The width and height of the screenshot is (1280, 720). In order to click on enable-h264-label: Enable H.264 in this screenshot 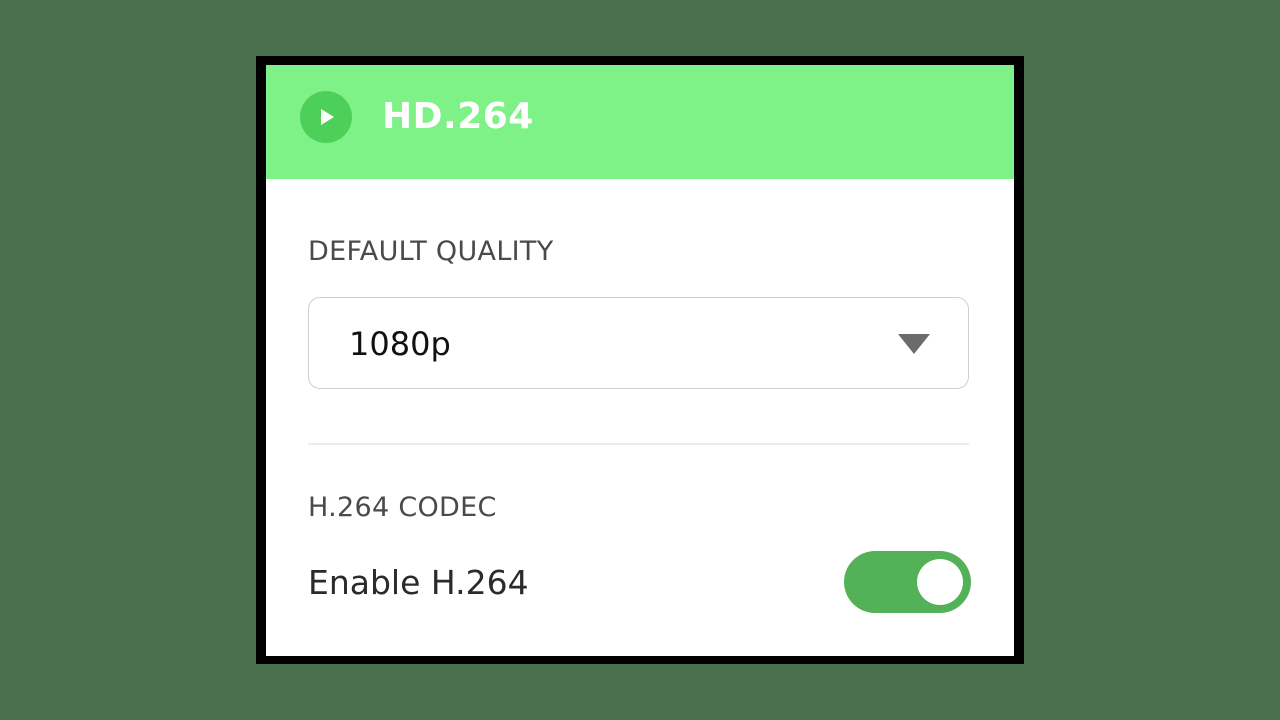, I will do `click(418, 582)`.